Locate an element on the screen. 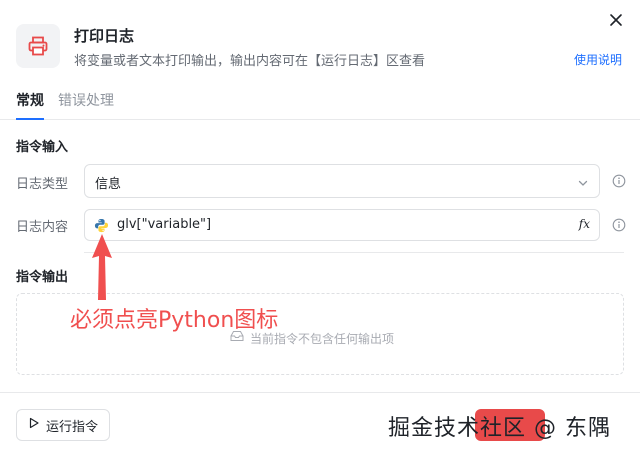 The height and width of the screenshot is (456, 640). dialog-title: 打印日志 is located at coordinates (104, 36).